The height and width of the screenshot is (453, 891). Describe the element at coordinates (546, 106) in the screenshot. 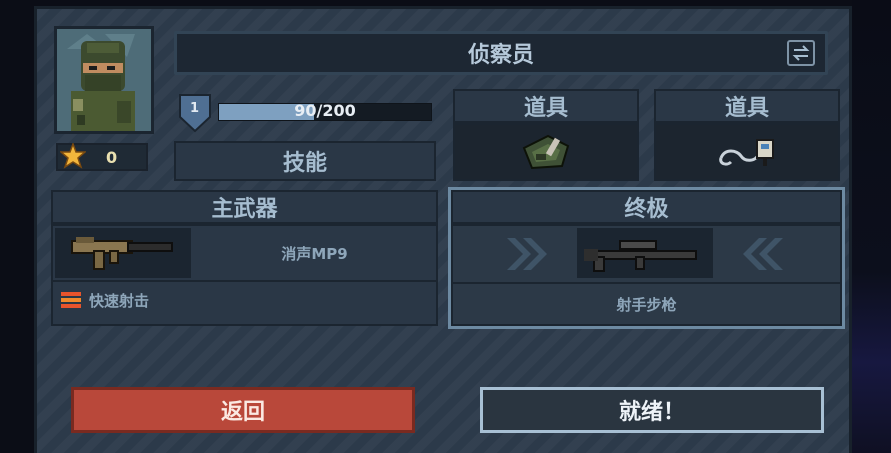

I see `item-slot-1-label: 道具` at that location.